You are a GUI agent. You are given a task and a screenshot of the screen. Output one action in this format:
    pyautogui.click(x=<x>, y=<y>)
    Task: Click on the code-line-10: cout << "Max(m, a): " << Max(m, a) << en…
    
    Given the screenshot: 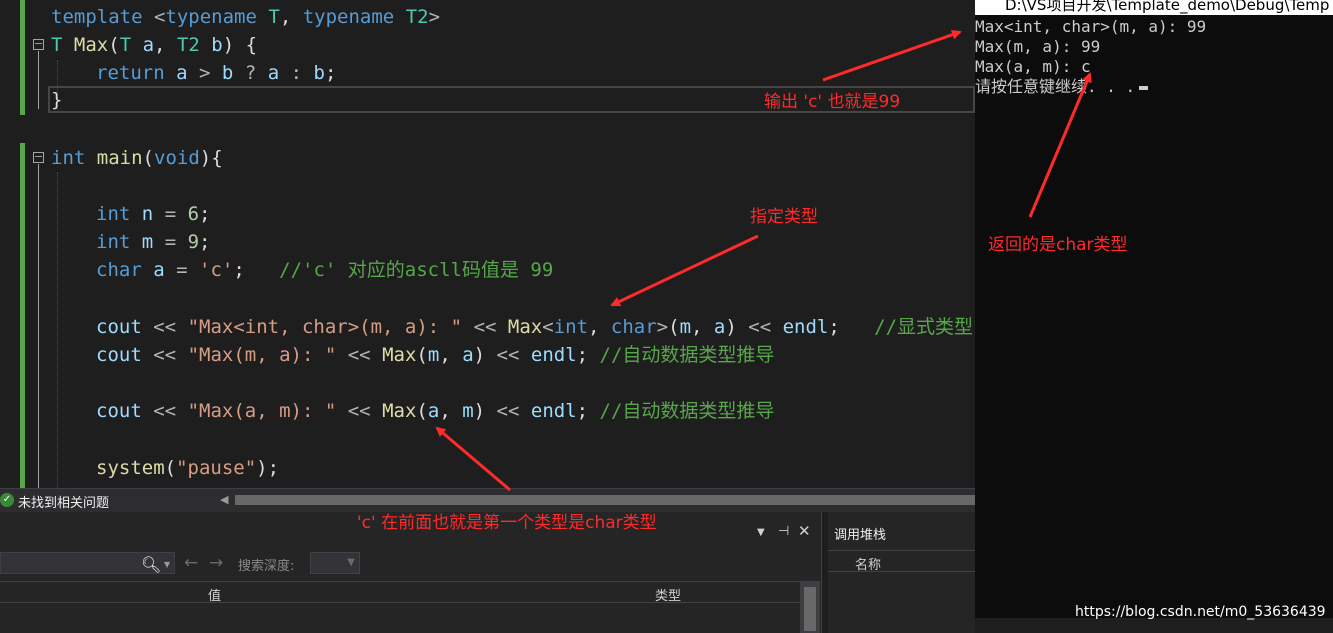 What is the action you would take?
    pyautogui.click(x=435, y=355)
    